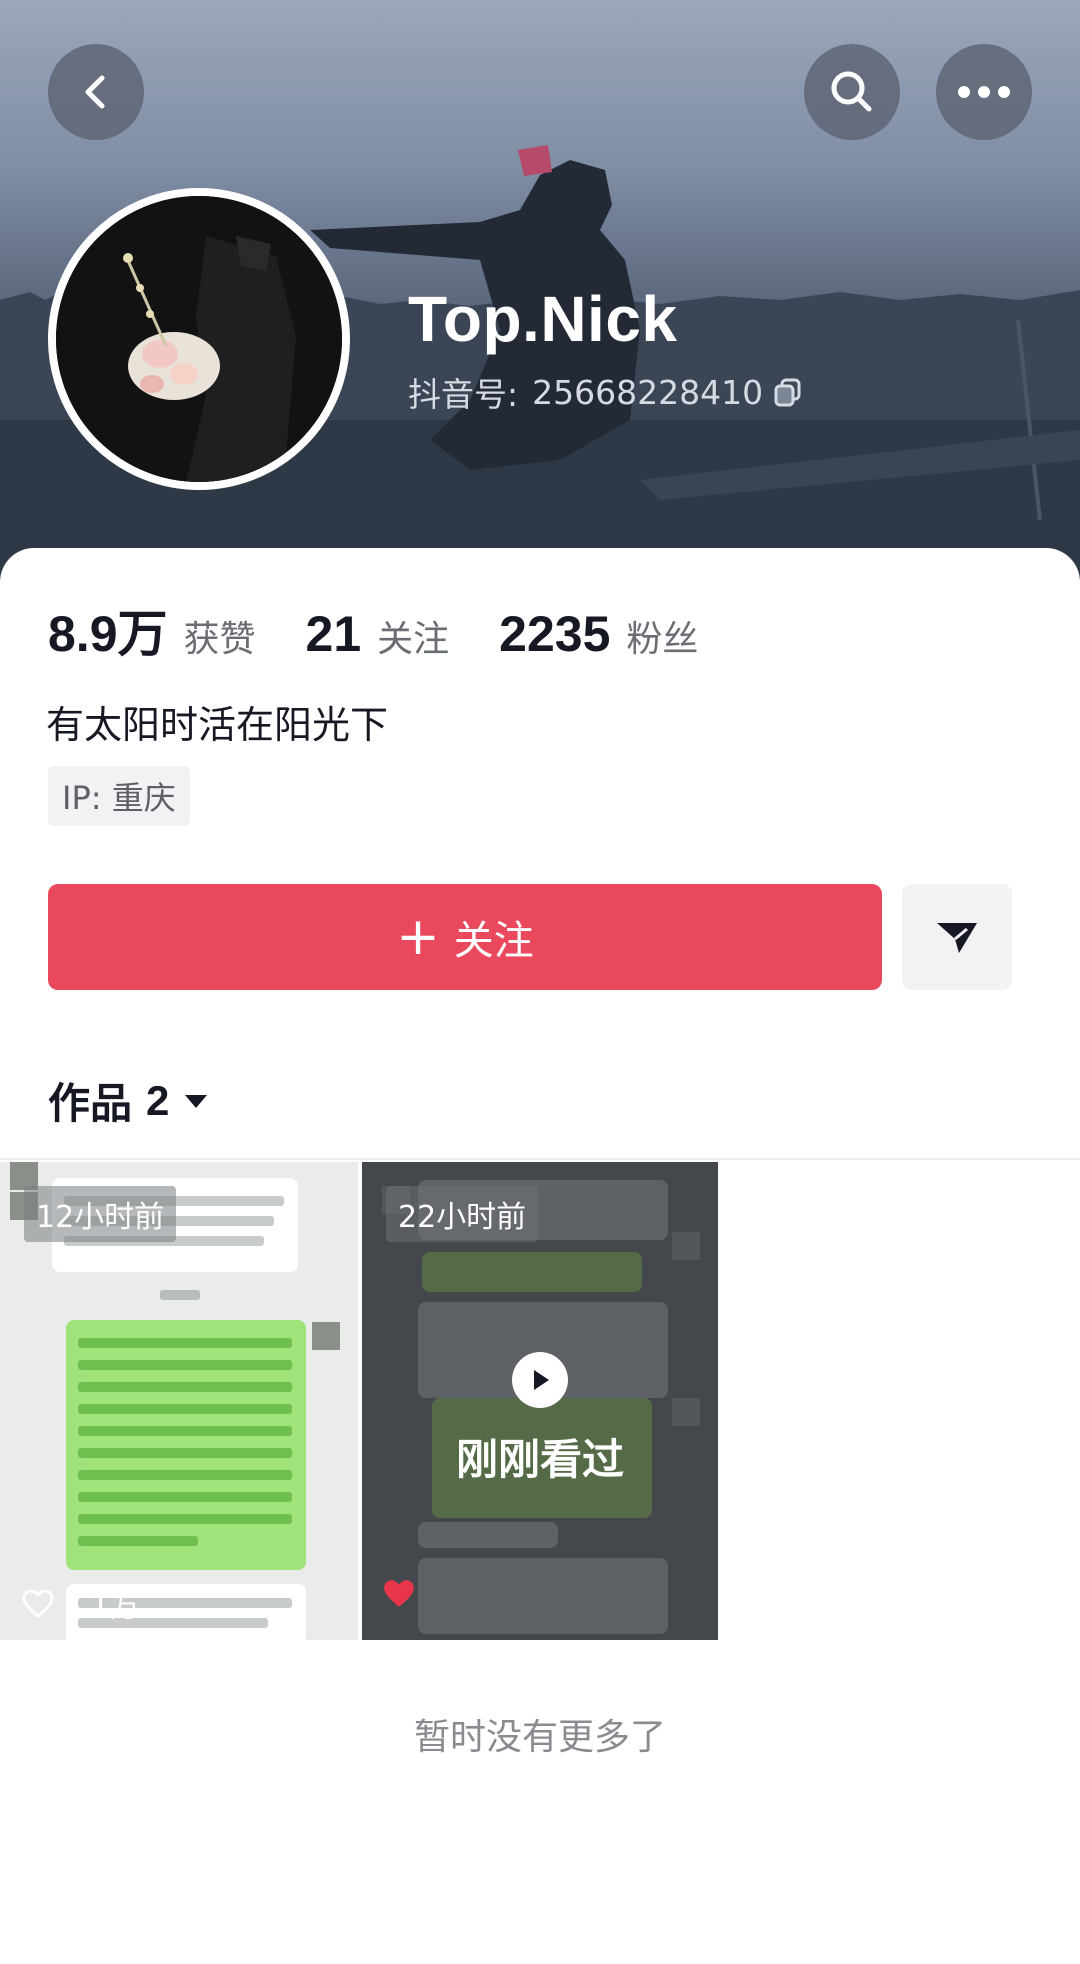 This screenshot has width=1080, height=1964. Describe the element at coordinates (493, 941) in the screenshot. I see `follow-button-label: 关注` at that location.